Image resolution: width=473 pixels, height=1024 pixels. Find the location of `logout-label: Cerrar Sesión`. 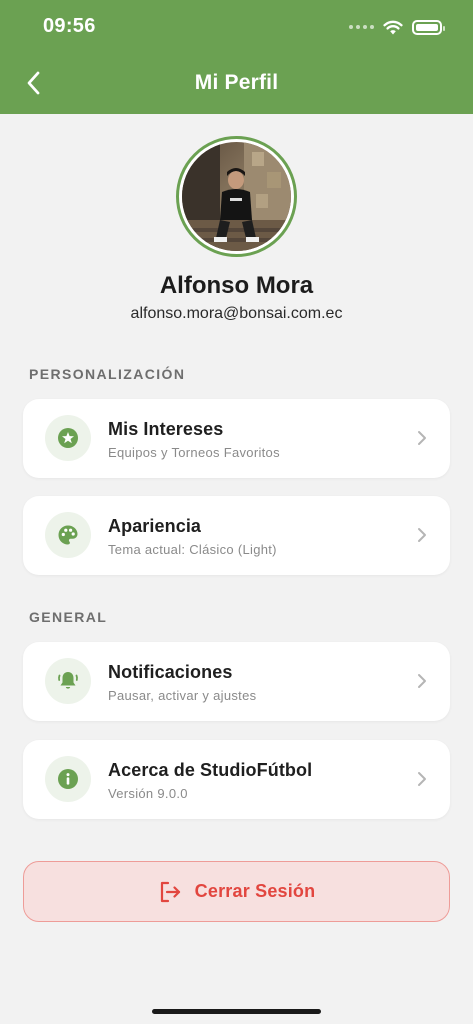

logout-label: Cerrar Sesión is located at coordinates (255, 891).